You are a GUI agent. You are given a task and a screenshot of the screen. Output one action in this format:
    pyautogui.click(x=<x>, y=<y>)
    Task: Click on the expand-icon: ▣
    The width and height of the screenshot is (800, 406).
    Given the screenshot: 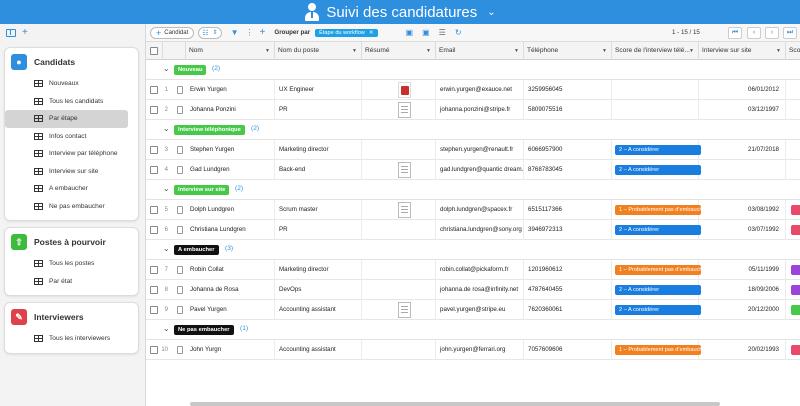 What is the action you would take?
    pyautogui.click(x=426, y=32)
    